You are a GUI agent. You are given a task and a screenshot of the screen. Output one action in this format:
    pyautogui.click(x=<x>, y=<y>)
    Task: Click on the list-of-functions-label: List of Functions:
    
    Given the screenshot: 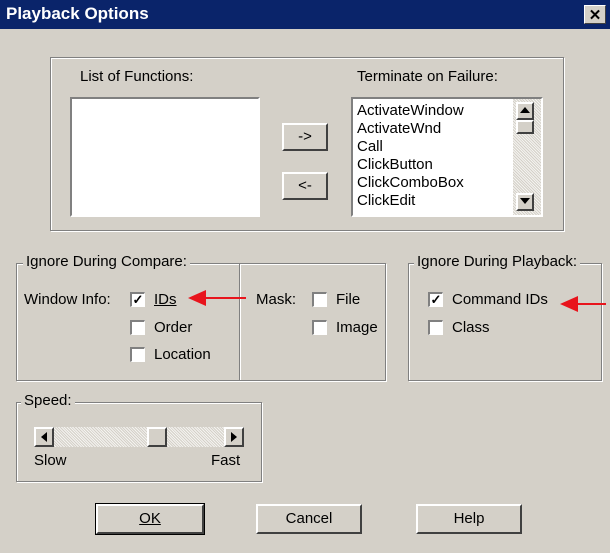 What is the action you would take?
    pyautogui.click(x=137, y=76)
    